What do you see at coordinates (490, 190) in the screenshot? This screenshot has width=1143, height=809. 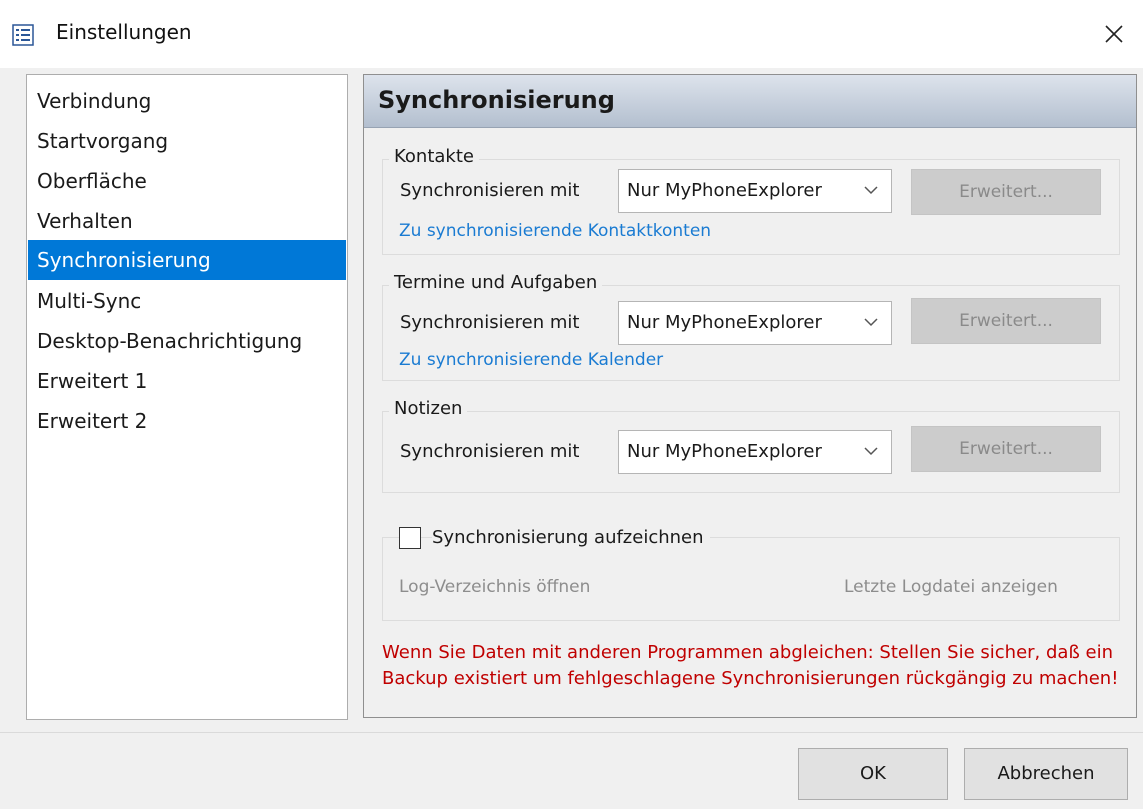 I see `sync-label-kontakte: Synchronisieren mit` at bounding box center [490, 190].